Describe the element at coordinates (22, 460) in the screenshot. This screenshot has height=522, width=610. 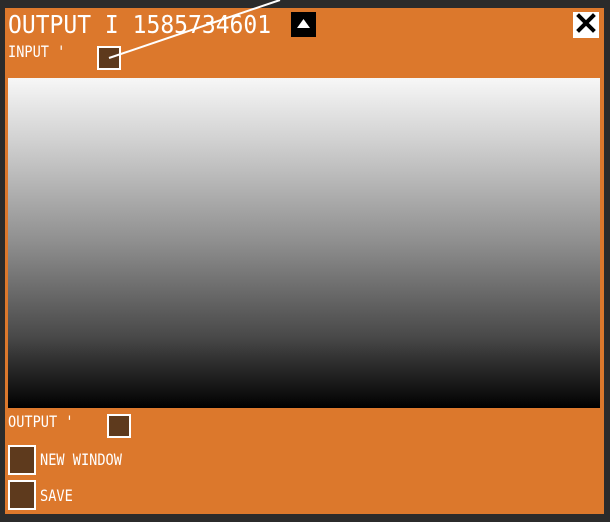
I see `new-window-checkbox` at that location.